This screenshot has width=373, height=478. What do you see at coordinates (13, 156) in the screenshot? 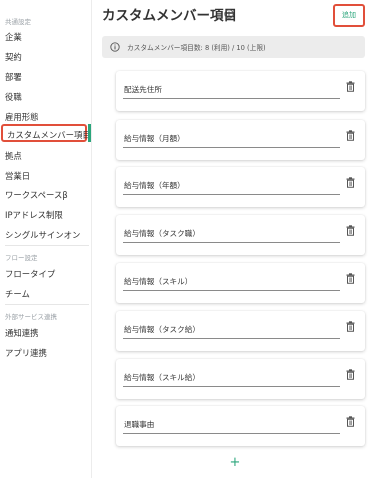
I see `sidebar-item-location: 拠点` at bounding box center [13, 156].